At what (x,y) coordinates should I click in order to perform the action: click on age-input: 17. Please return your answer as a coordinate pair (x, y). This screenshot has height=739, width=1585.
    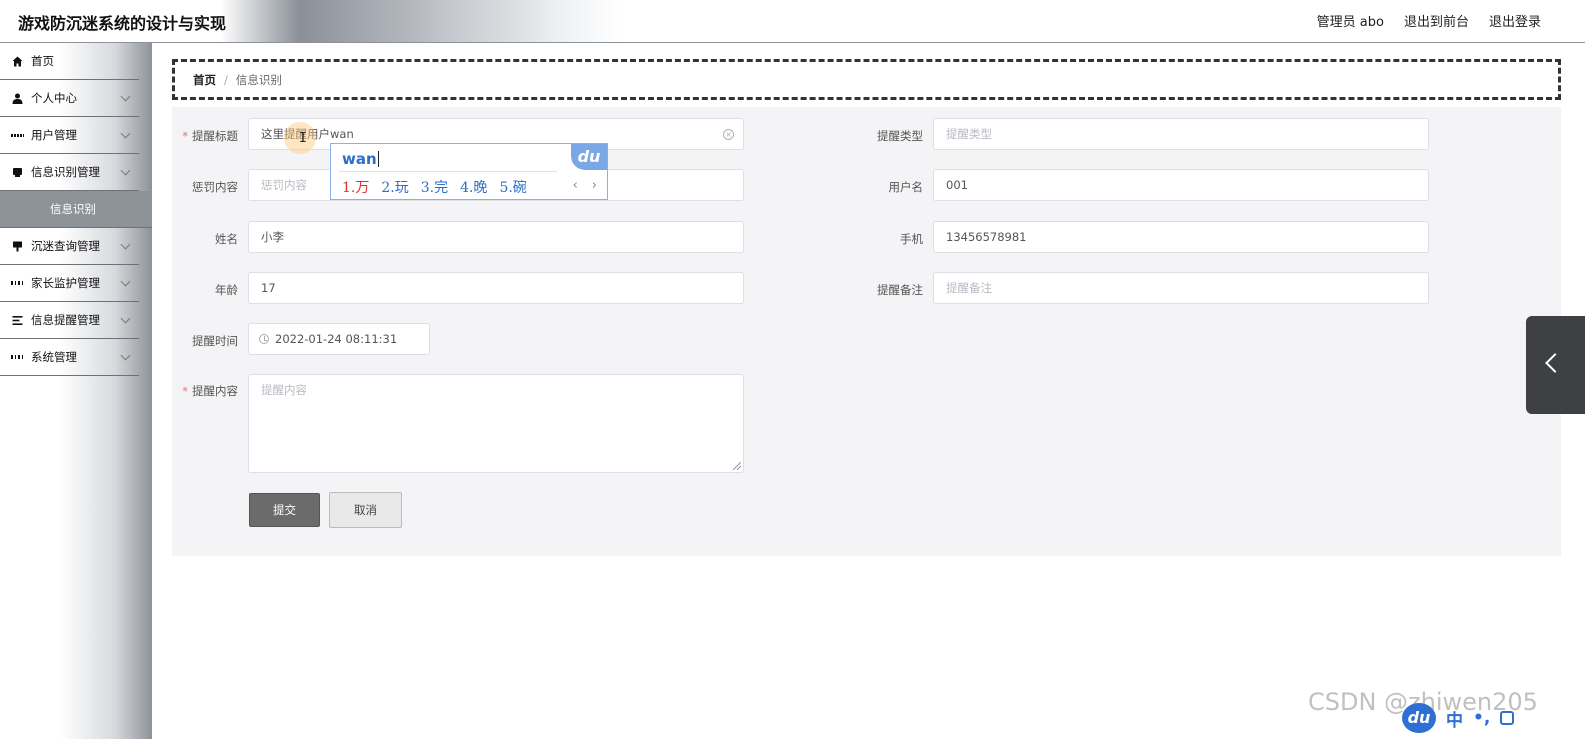
    Looking at the image, I should click on (496, 288).